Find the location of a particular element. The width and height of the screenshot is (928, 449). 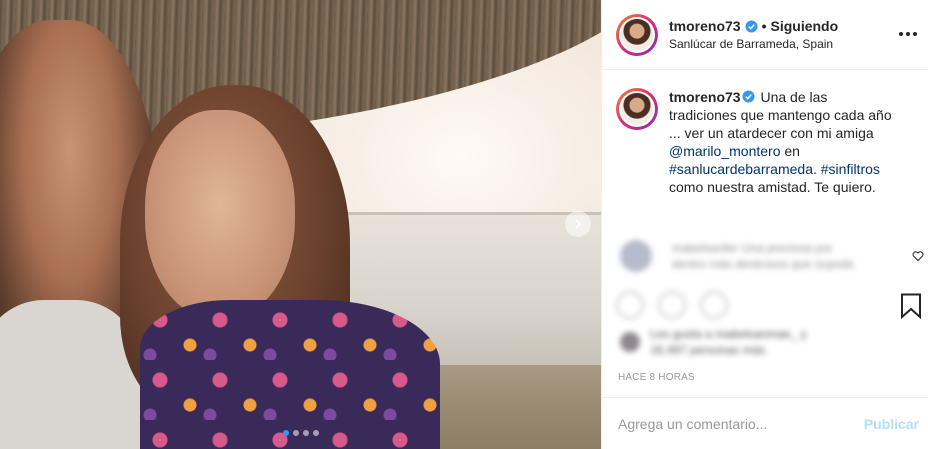

liker-avatar is located at coordinates (630, 342).